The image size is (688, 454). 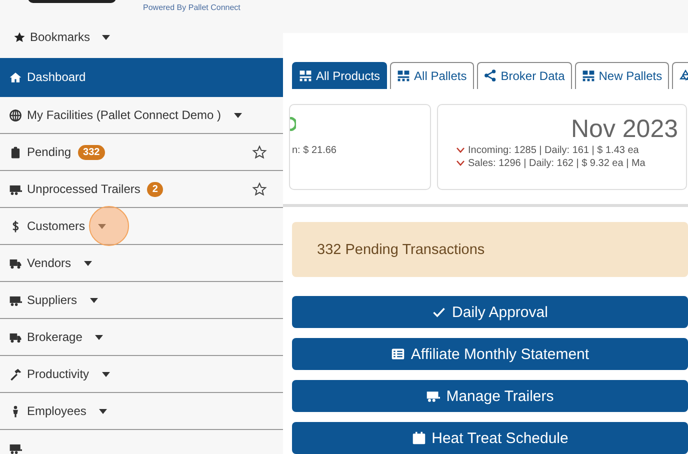 I want to click on action-button: Manage Trailers, so click(x=490, y=396).